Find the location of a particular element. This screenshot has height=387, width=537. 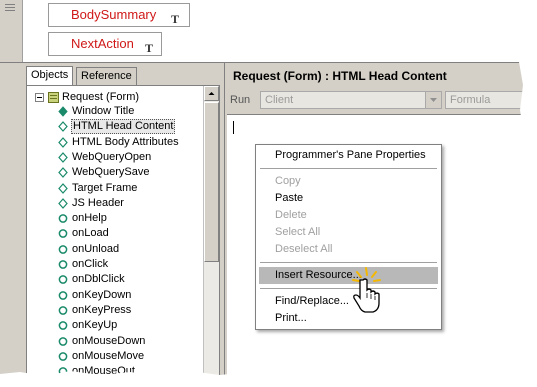

torn-edge-bottom is located at coordinates (268, 379).